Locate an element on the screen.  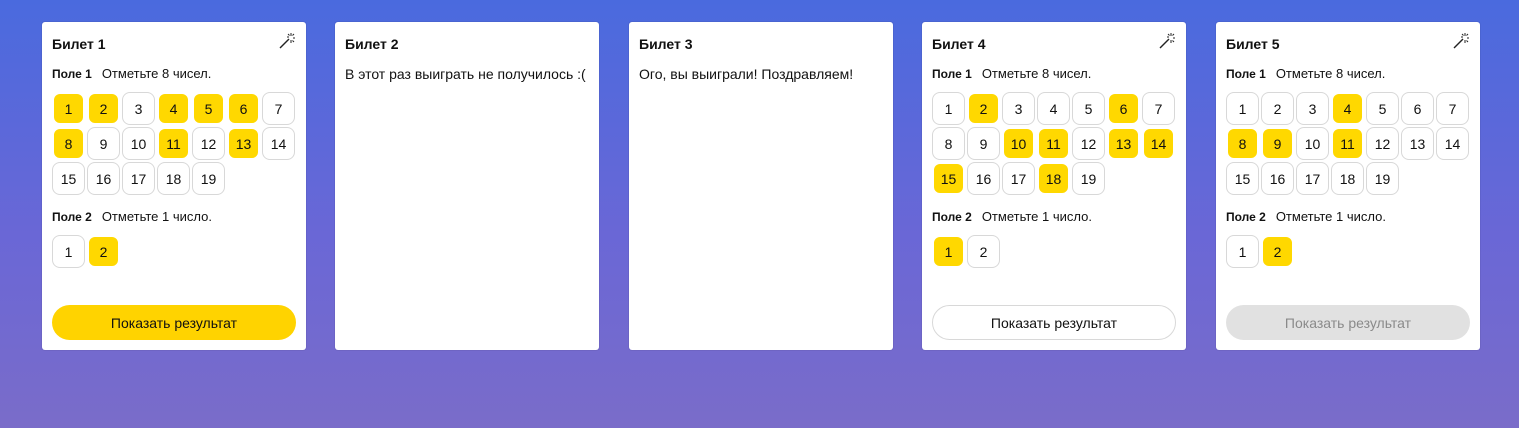
result-message: В этот раз выиграть не получилось :( is located at coordinates (465, 74).